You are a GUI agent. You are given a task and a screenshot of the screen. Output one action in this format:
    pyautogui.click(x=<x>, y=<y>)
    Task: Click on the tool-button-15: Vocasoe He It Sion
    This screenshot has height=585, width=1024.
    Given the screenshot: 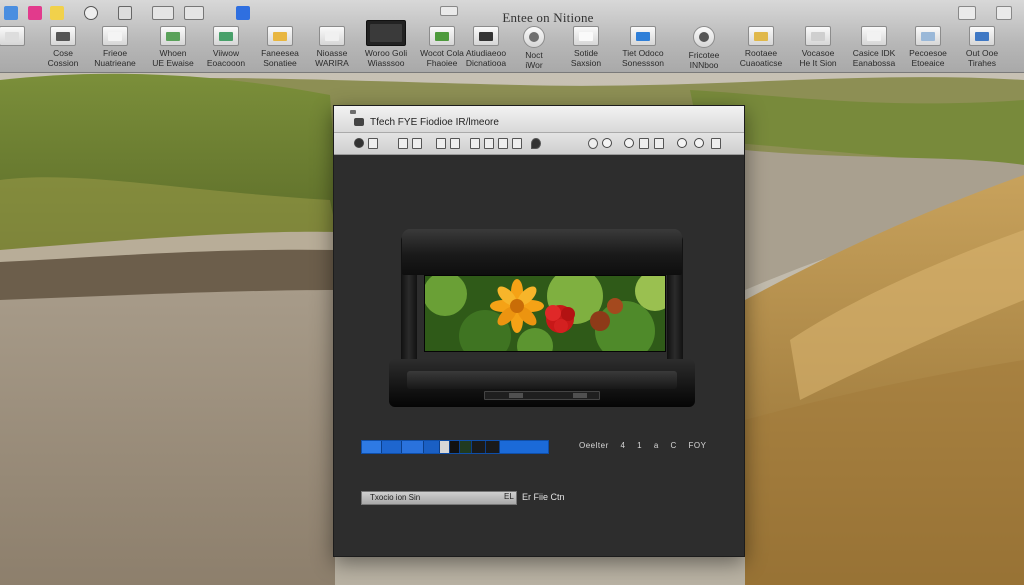 What is the action you would take?
    pyautogui.click(x=818, y=47)
    